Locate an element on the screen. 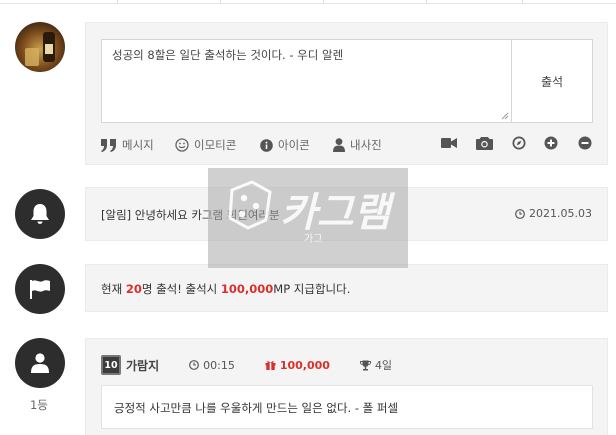 Image resolution: width=616 pixels, height=435 pixels. video-icon is located at coordinates (449, 143).